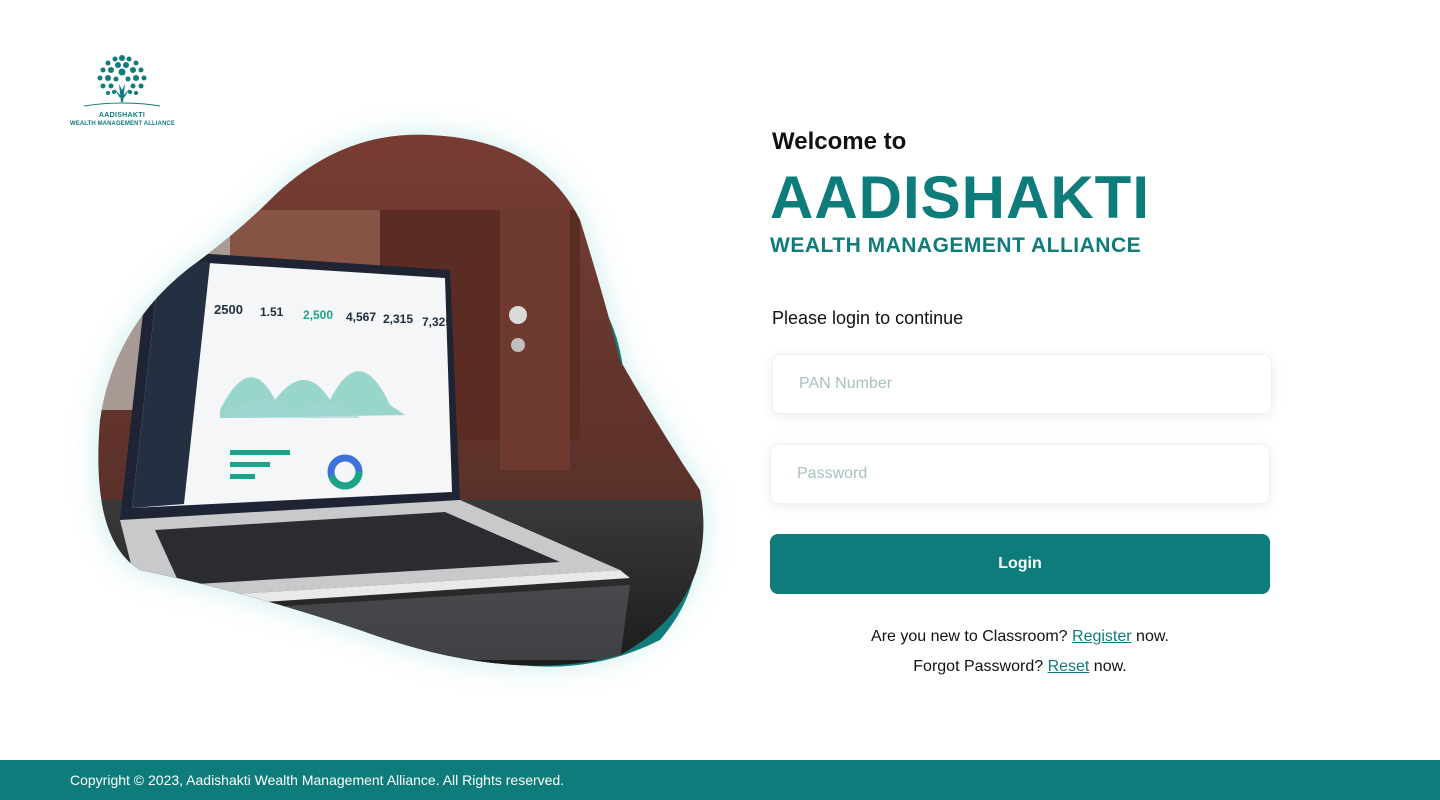  Describe the element at coordinates (318, 315) in the screenshot. I see `laptop-stat-3: 2,500` at that location.